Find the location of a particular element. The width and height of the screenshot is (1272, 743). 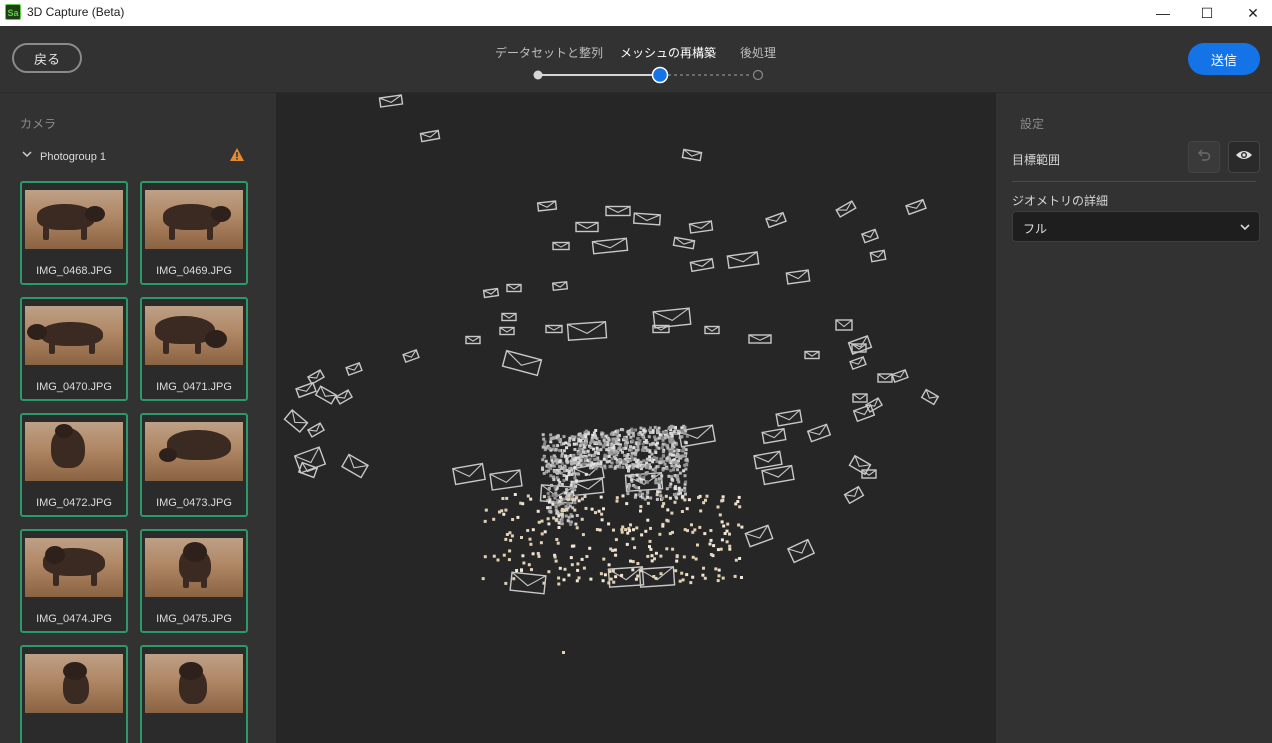

minimize-button: — is located at coordinates (1163, 13).